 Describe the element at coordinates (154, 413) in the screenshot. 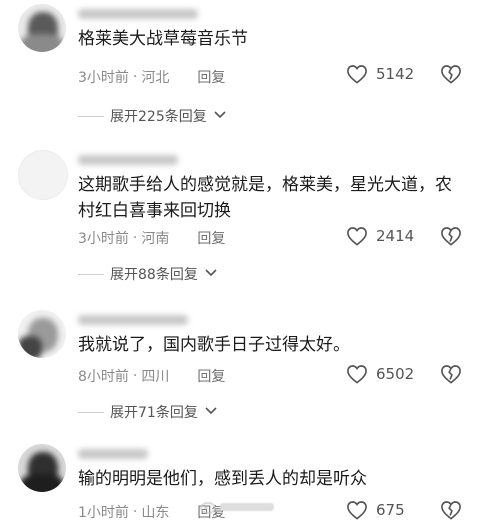

I see `expand-replies-label: 展开71条回复` at that location.